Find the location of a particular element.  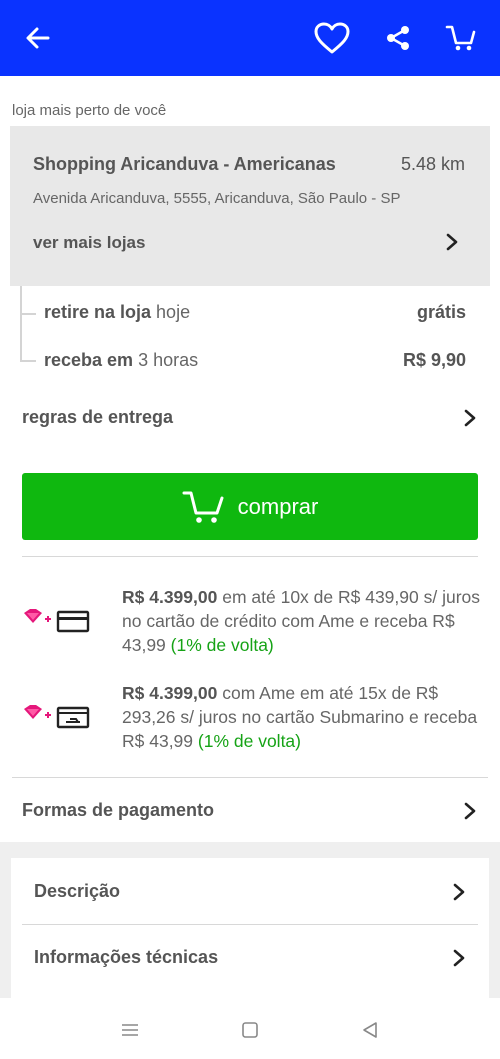

more-stores-link: ver mais lojas is located at coordinates (89, 243).